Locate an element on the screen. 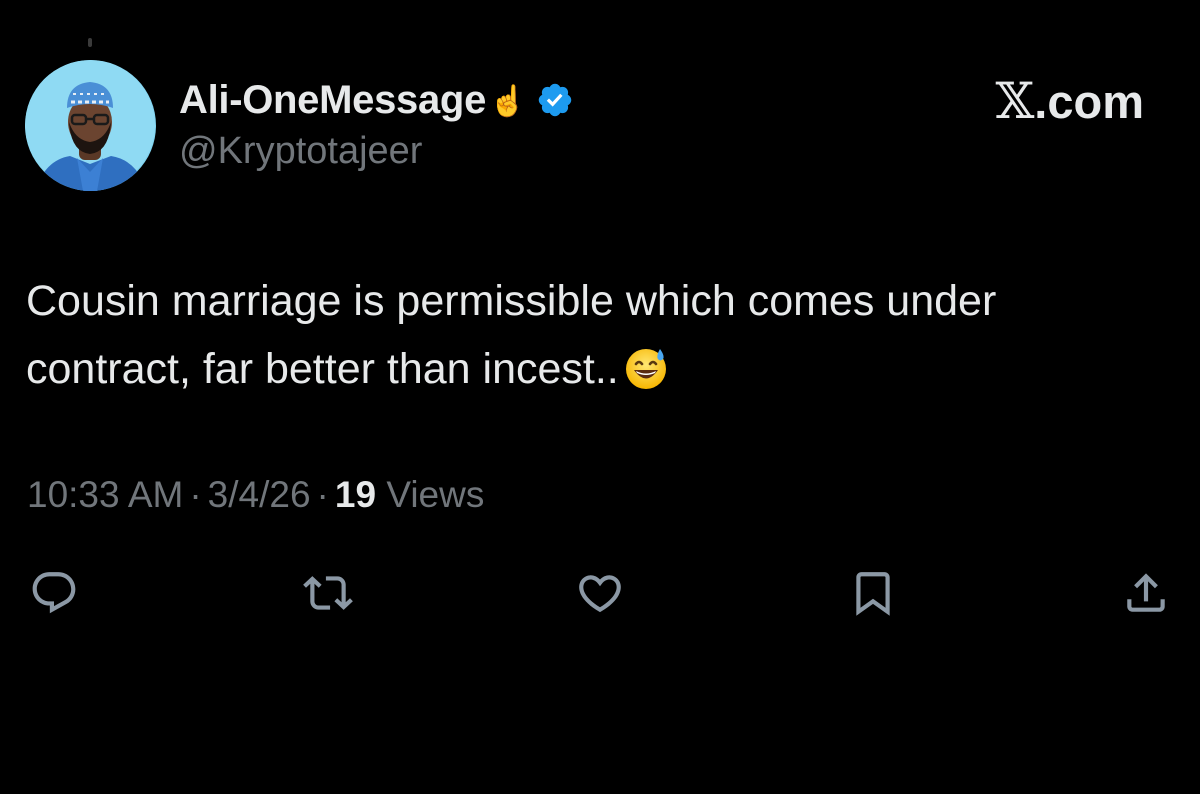  x-com-brand: 𝕏 .com is located at coordinates (1070, 101).